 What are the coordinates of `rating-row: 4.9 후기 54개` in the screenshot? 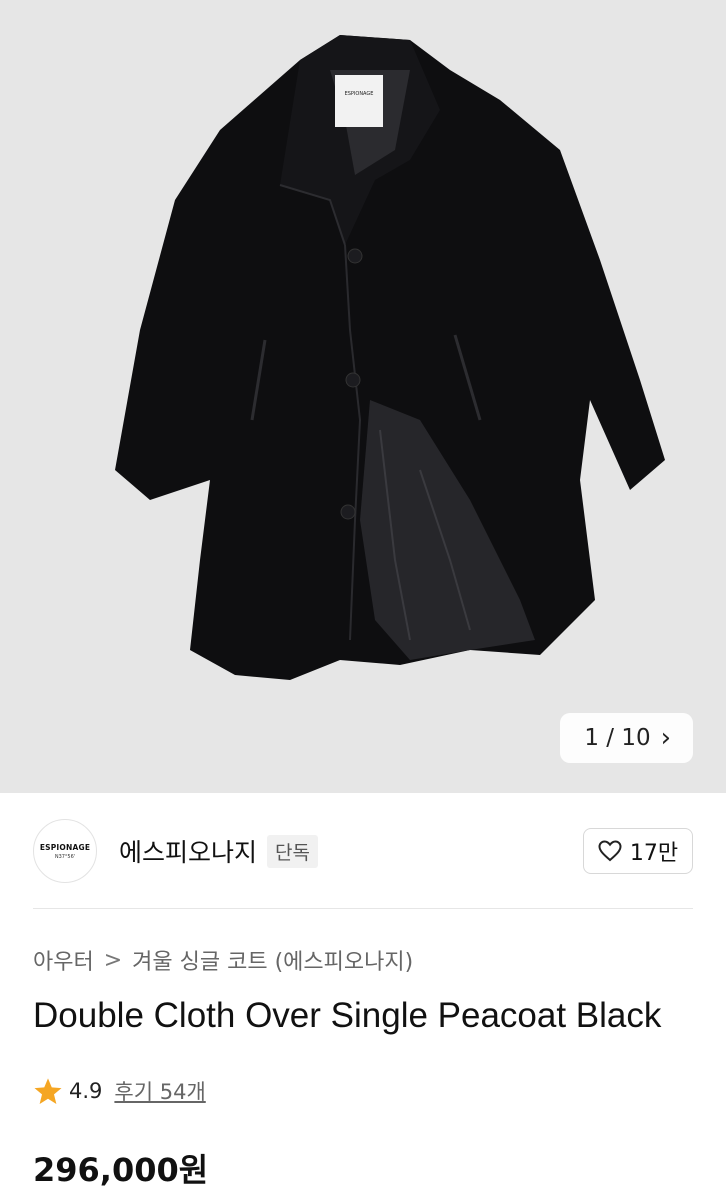 It's located at (119, 1091).